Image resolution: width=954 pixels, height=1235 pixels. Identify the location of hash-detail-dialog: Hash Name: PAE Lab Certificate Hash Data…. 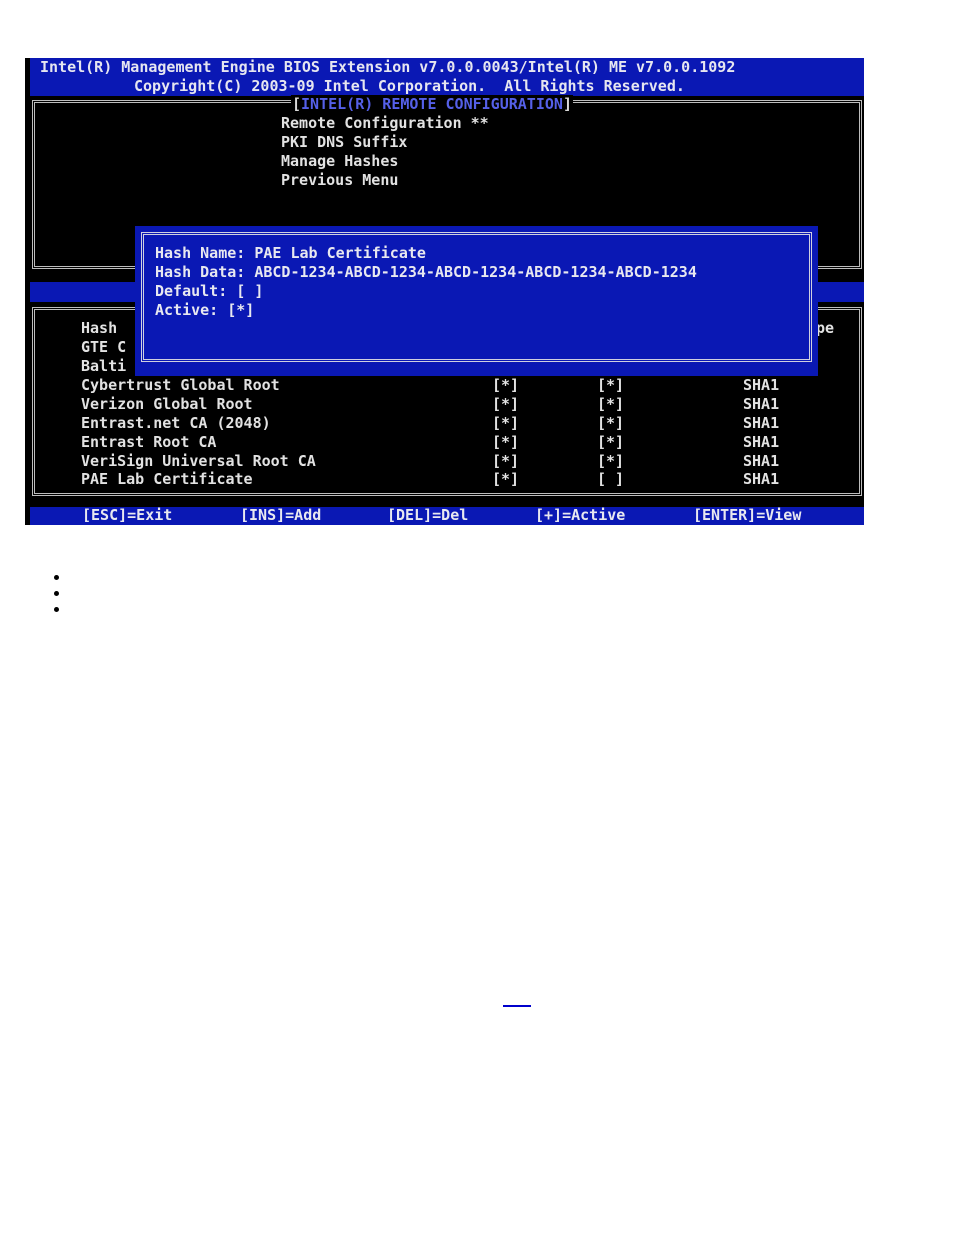
(476, 301).